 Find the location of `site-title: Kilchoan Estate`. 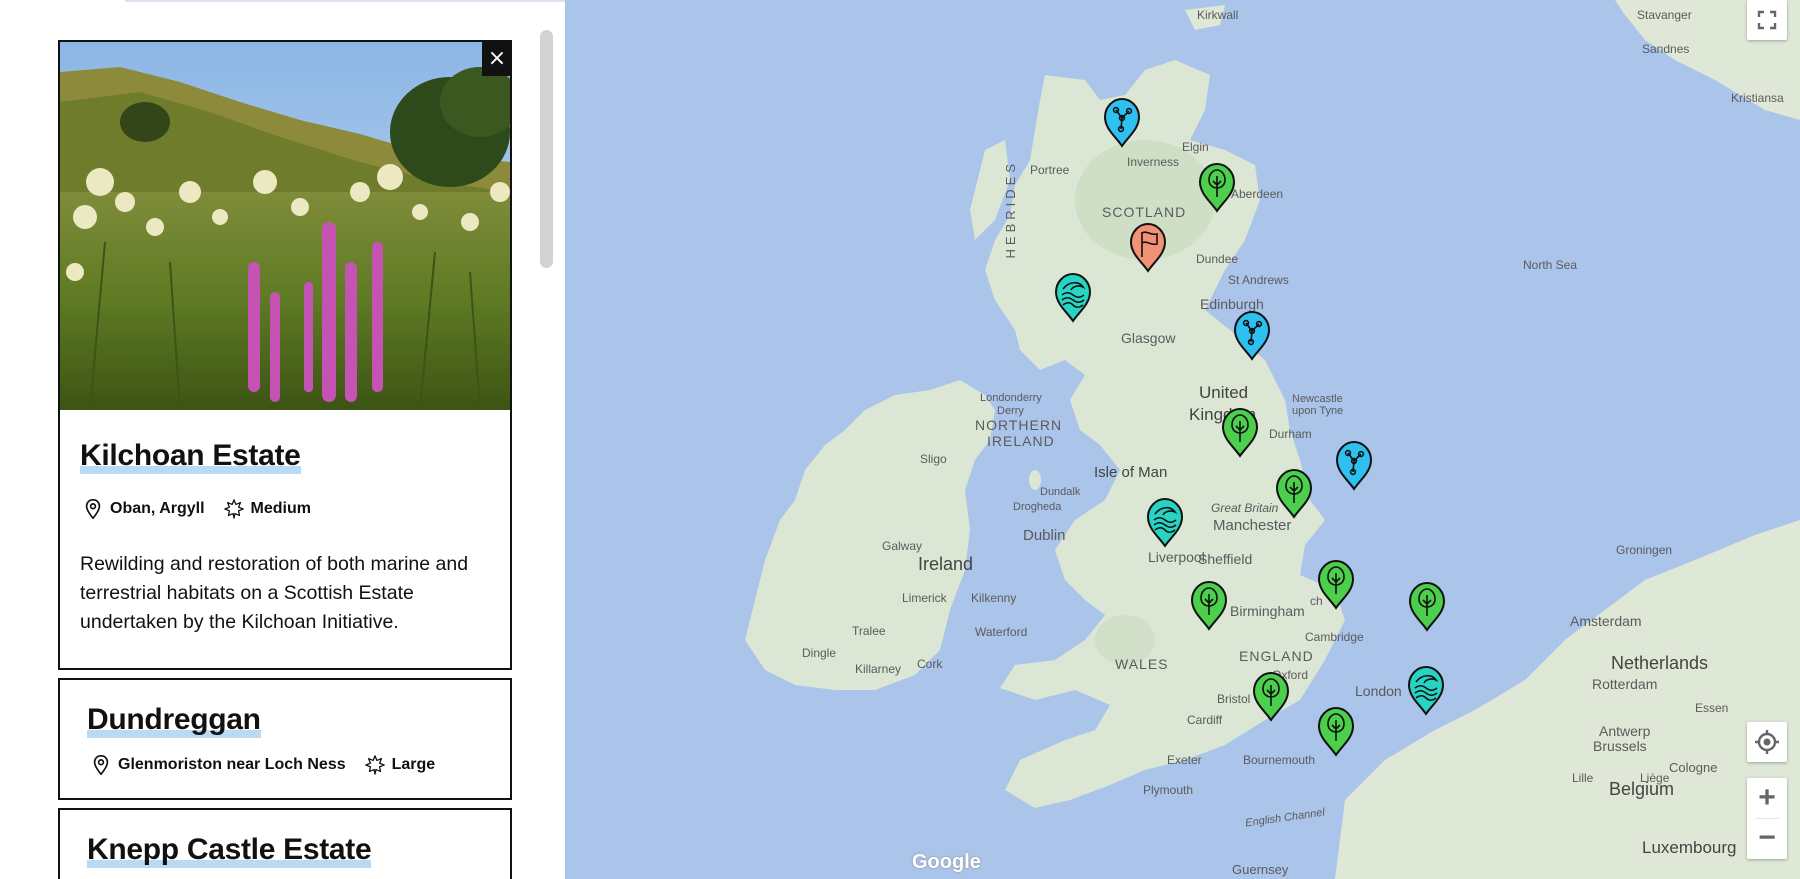

site-title: Kilchoan Estate is located at coordinates (190, 456).